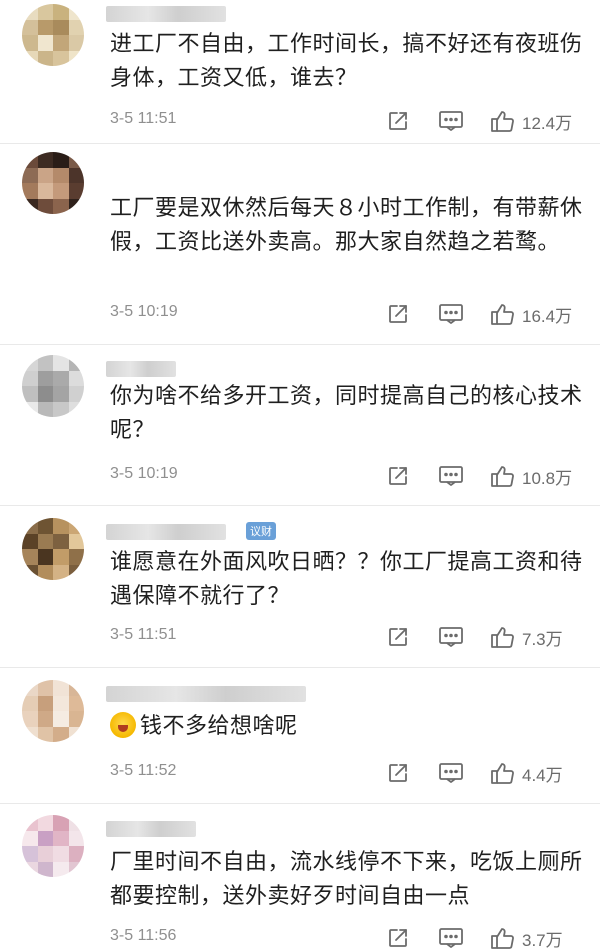  I want to click on comment-text-content: 钱不多给想啥呢, so click(219, 726).